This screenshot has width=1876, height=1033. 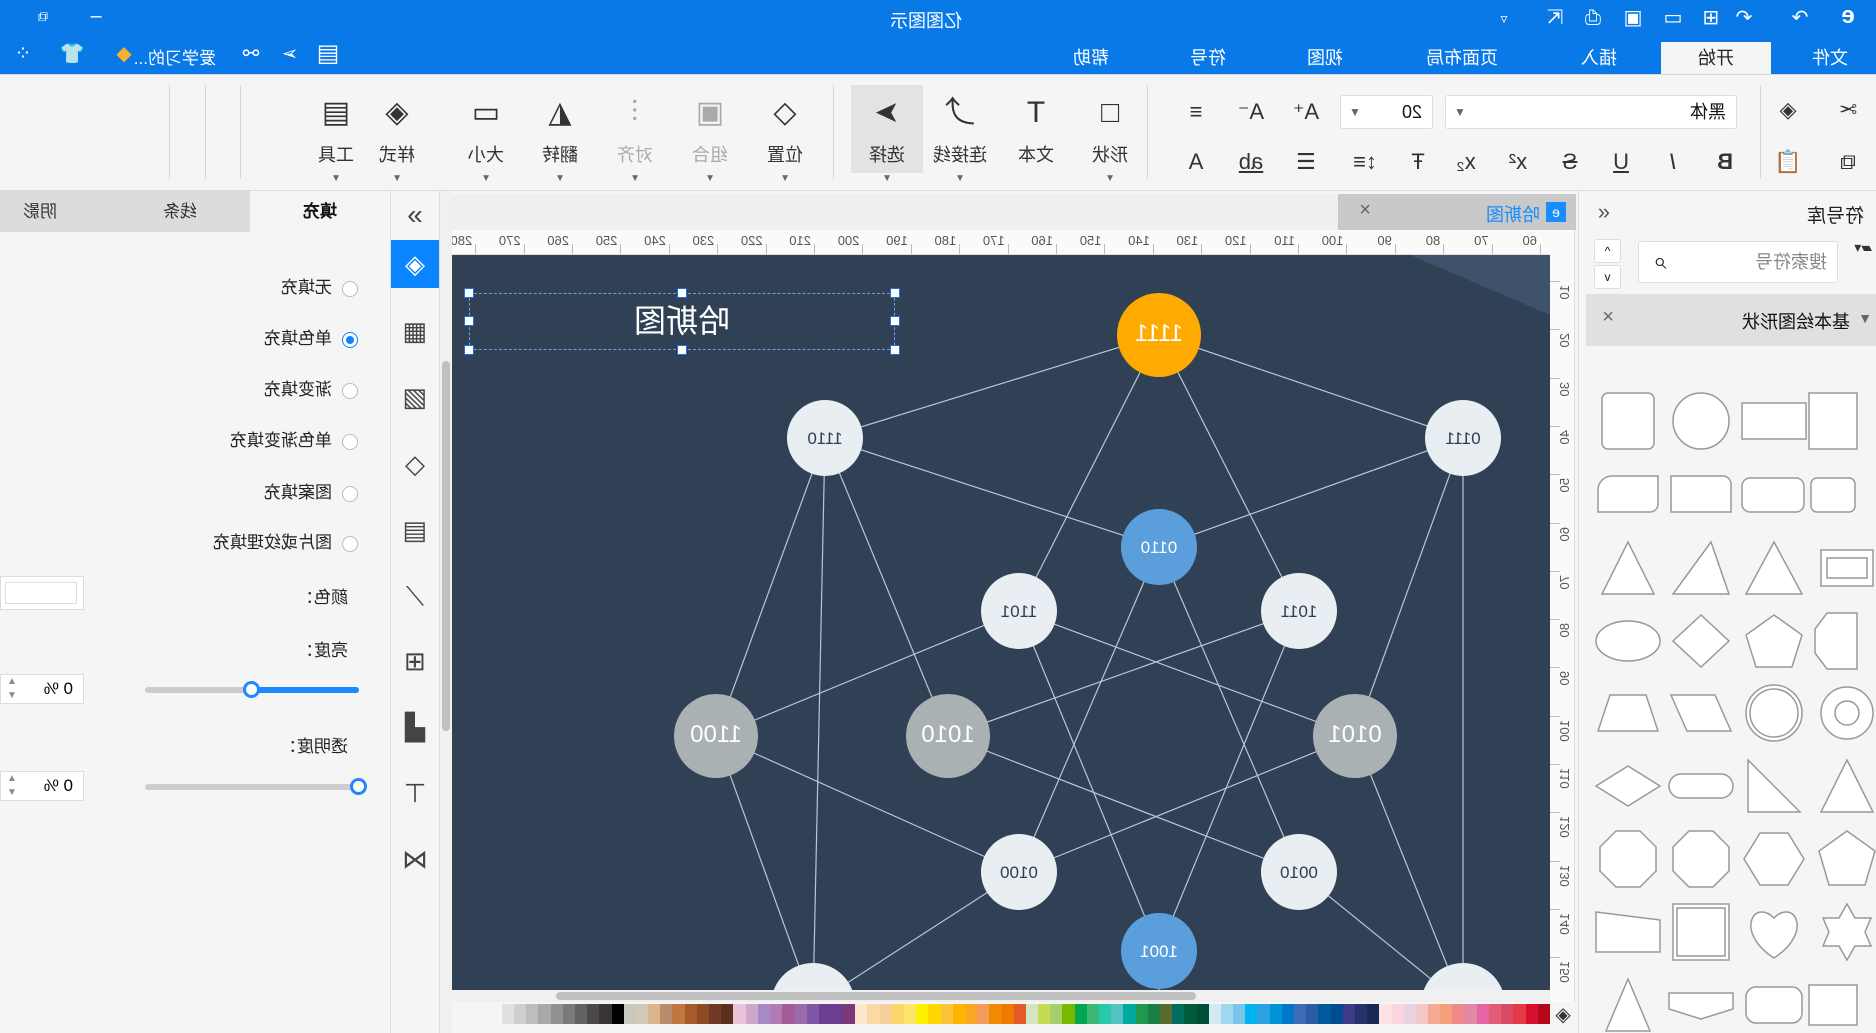 What do you see at coordinates (1251, 112) in the screenshot?
I see `shrink-font-icon: A⁻` at bounding box center [1251, 112].